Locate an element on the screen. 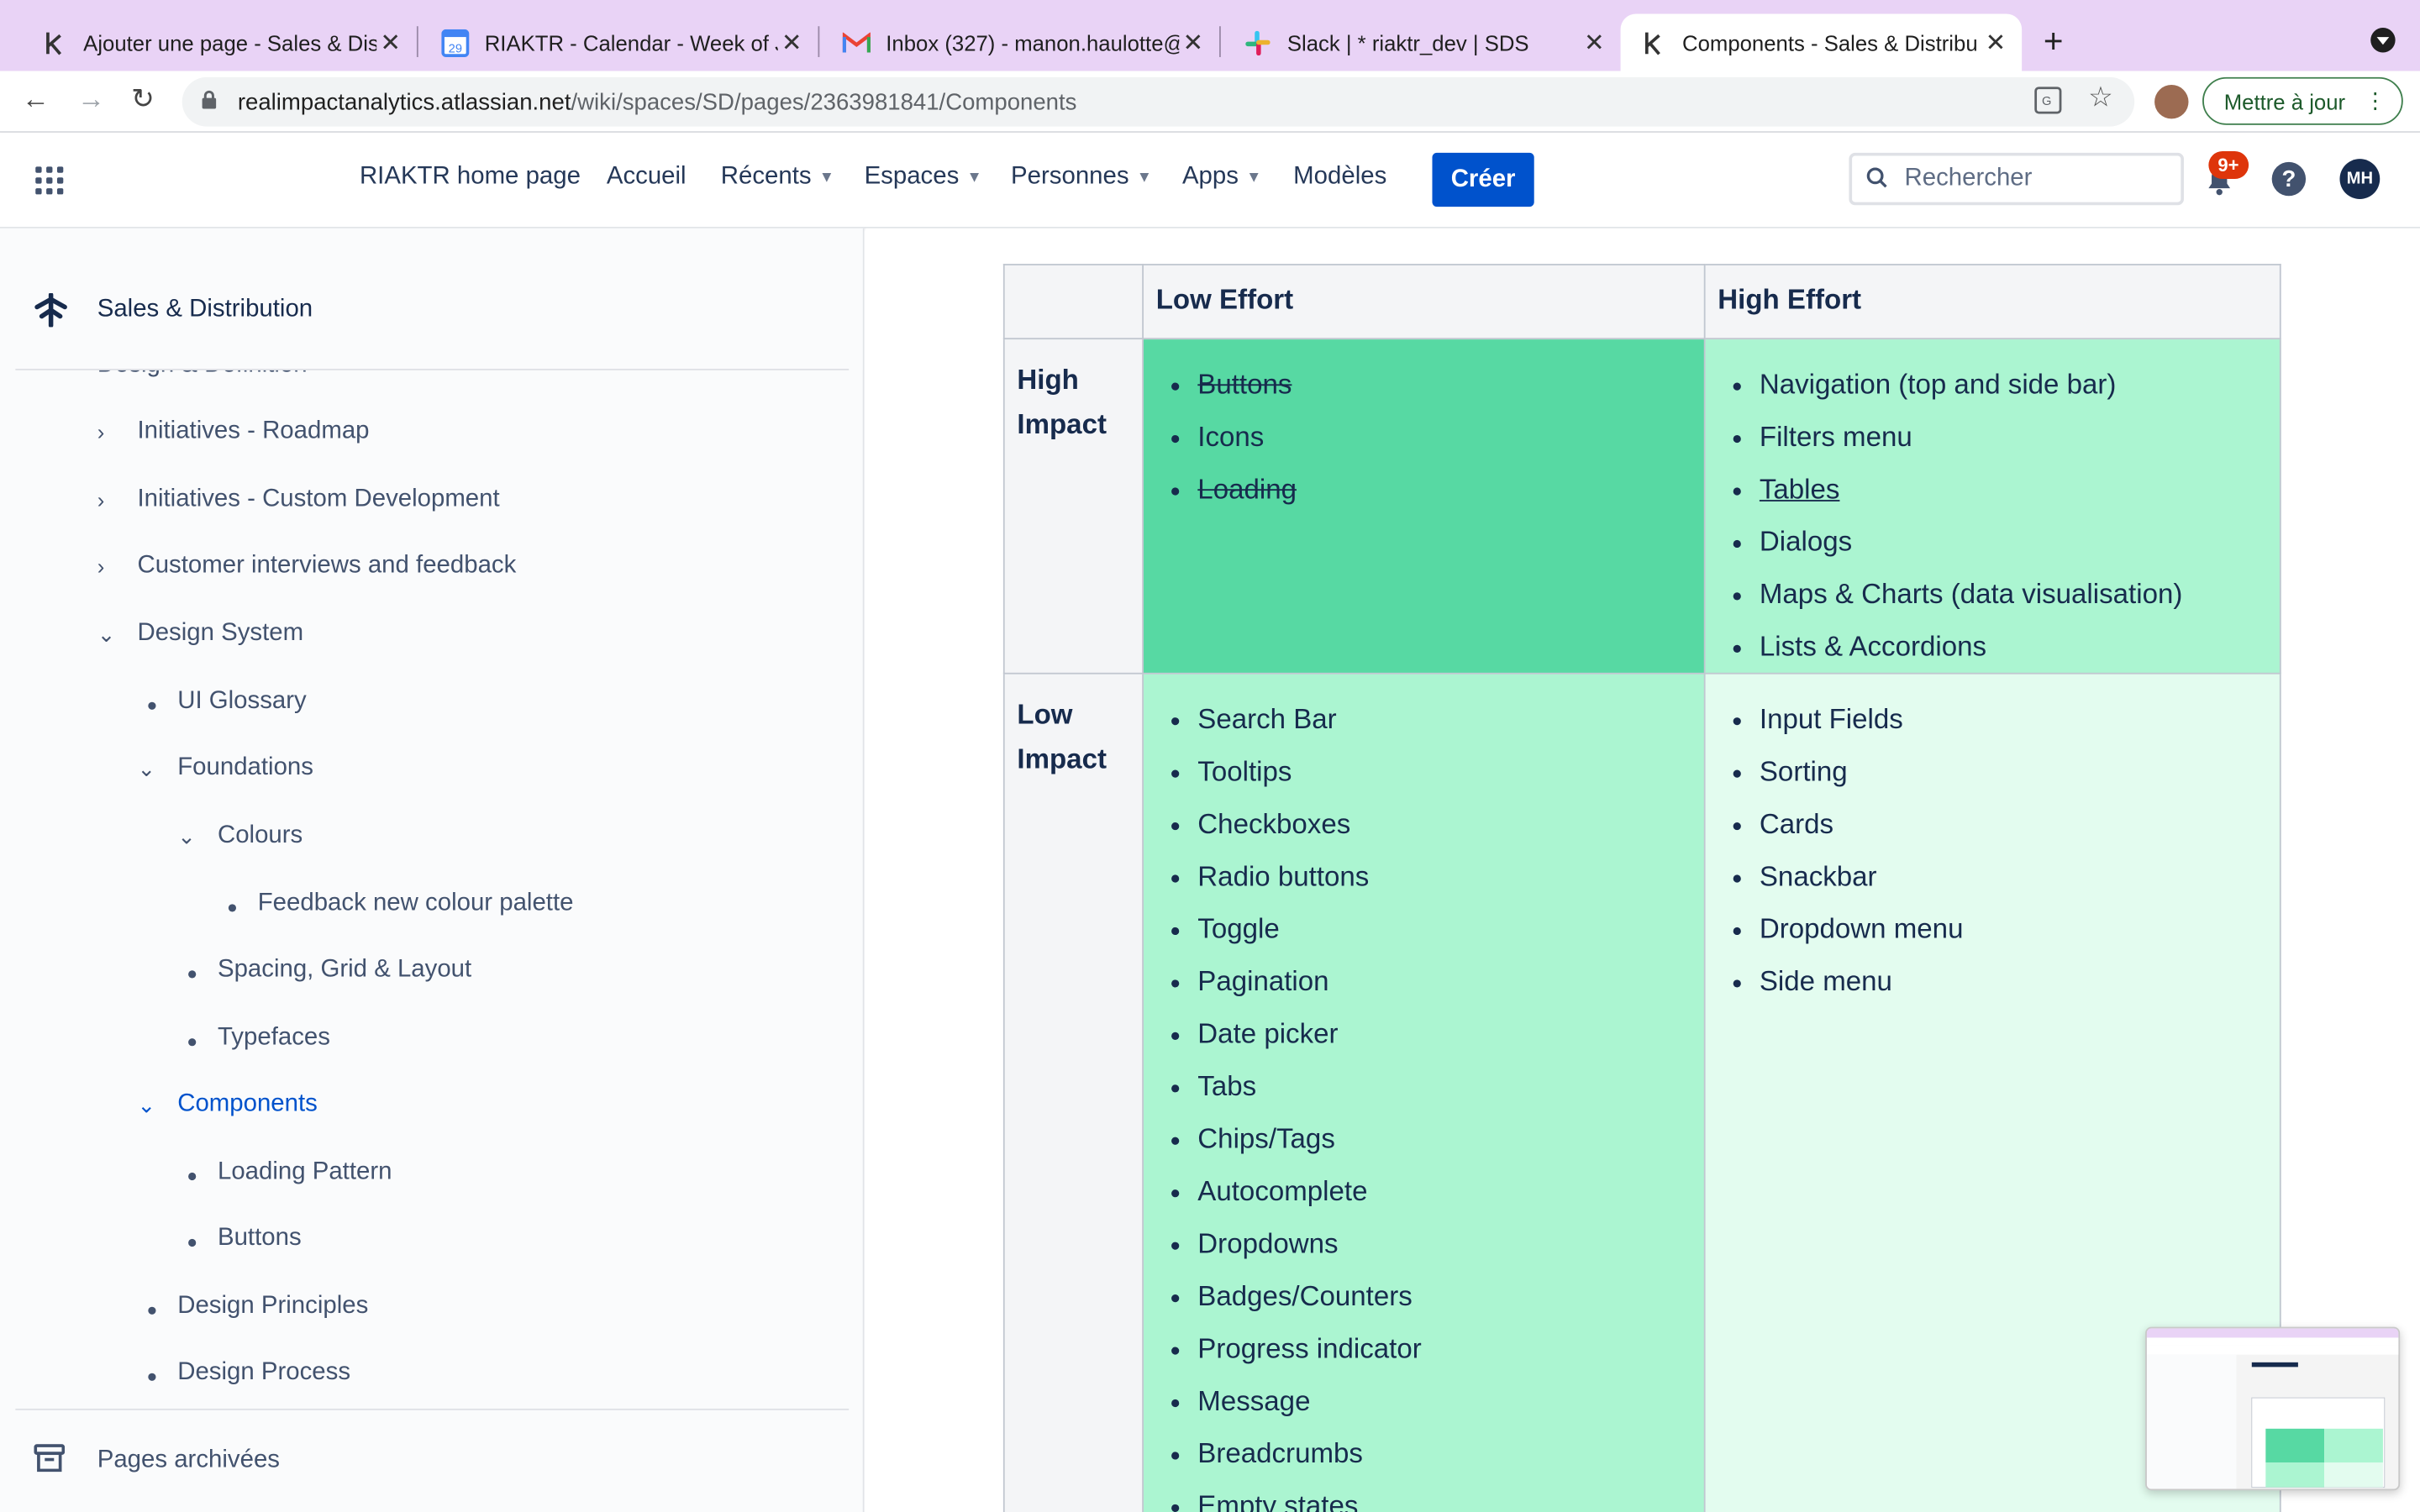  forward-icon: → is located at coordinates (91, 99).